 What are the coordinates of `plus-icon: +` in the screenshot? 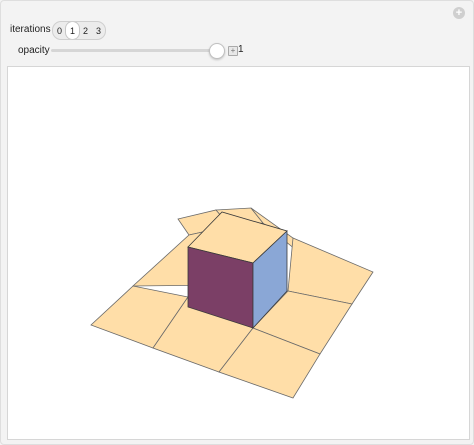 It's located at (459, 13).